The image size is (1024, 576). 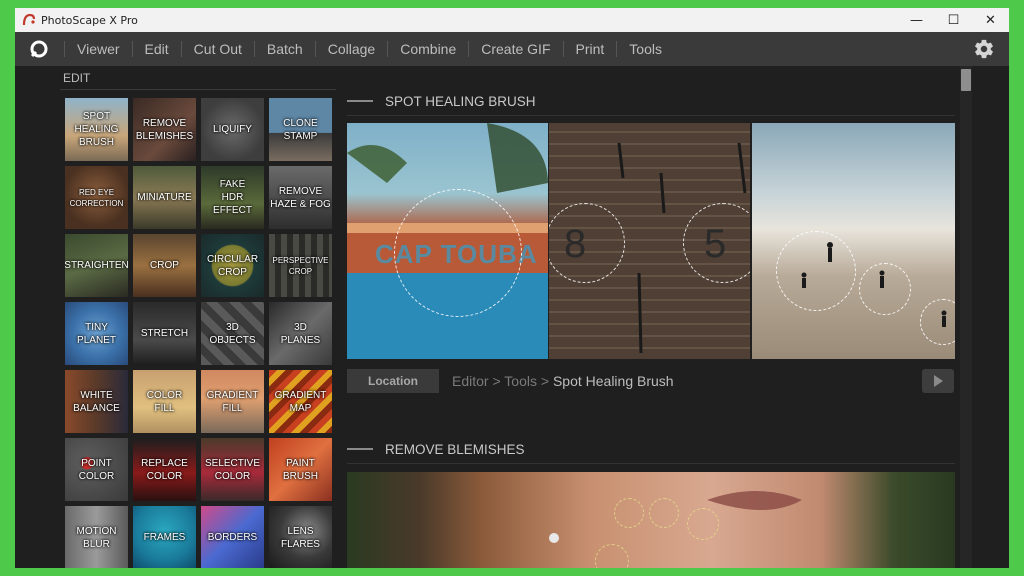 I want to click on tool-frames: FRAMES, so click(x=164, y=537).